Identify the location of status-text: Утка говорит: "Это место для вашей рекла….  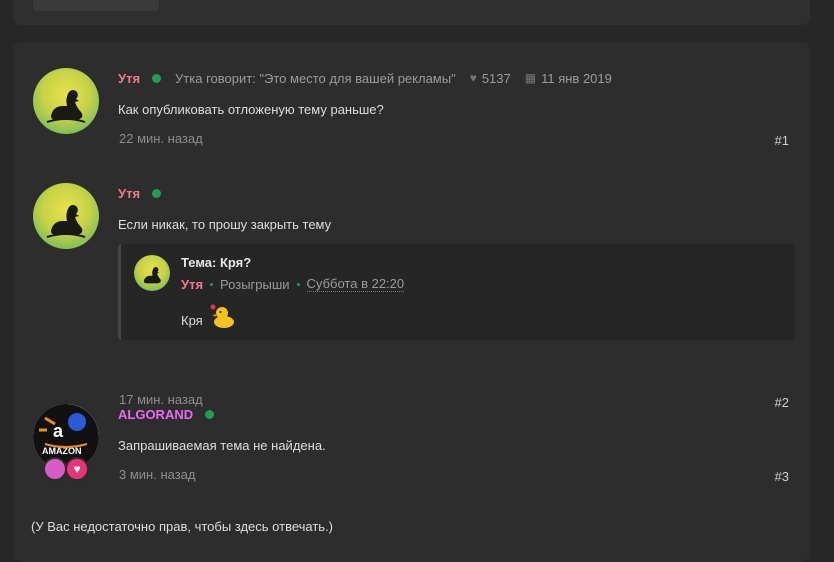
(315, 78).